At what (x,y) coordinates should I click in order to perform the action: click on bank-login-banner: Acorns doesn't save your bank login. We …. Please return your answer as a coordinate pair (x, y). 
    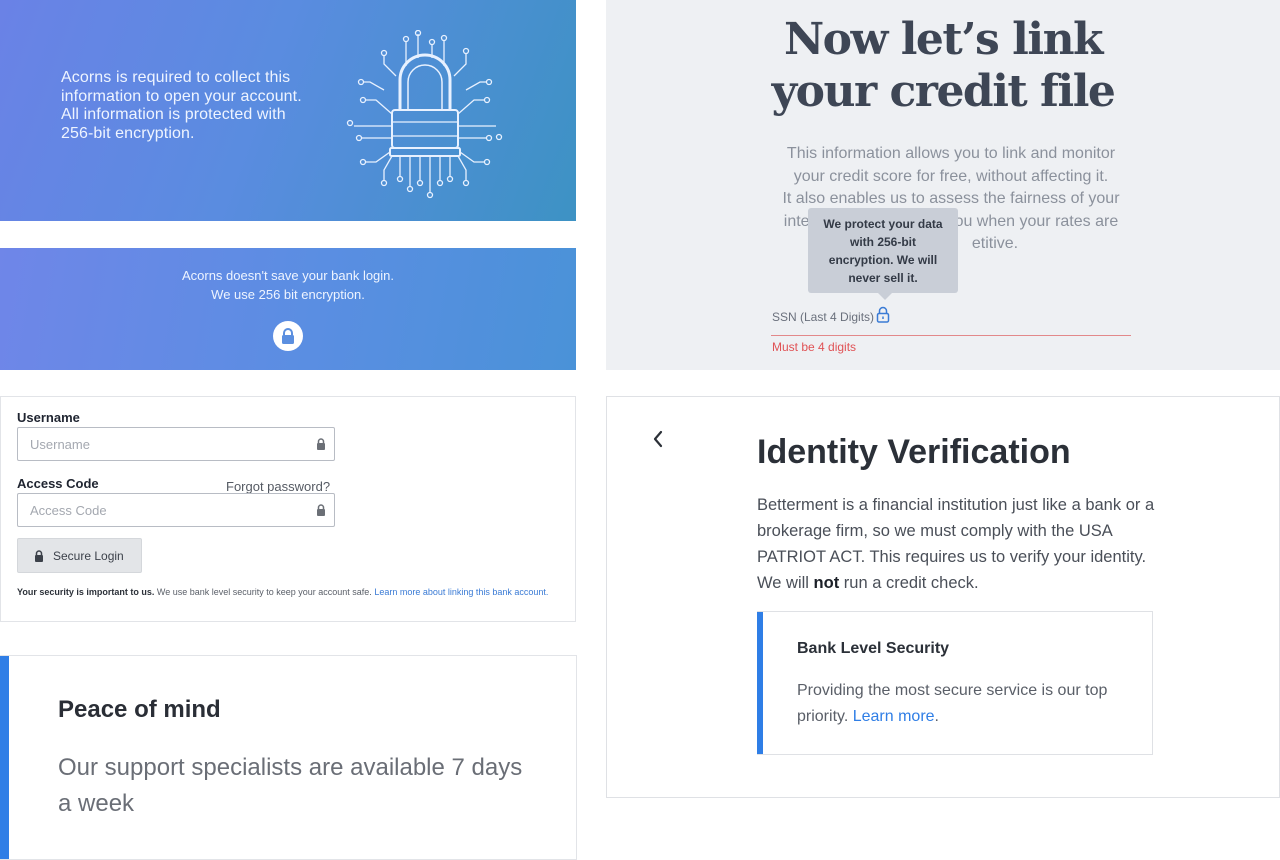
    Looking at the image, I should click on (288, 309).